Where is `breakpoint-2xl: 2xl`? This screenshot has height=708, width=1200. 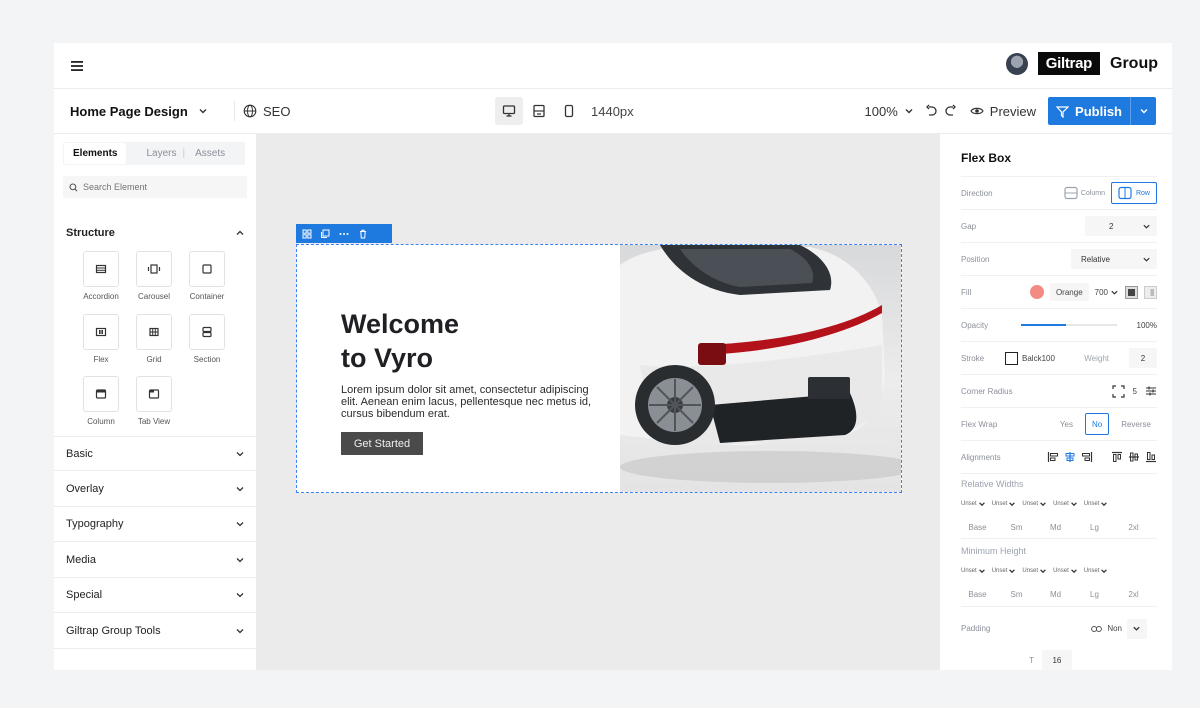
breakpoint-2xl: 2xl is located at coordinates (1133, 594).